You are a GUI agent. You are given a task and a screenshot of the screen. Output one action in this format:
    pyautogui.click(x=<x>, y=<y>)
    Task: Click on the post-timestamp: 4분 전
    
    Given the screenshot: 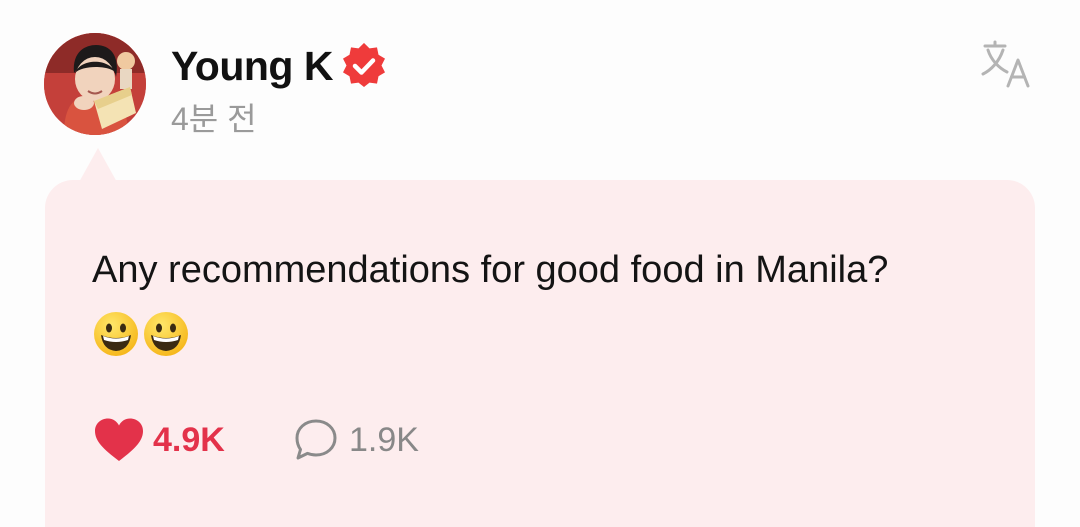 What is the action you would take?
    pyautogui.click(x=214, y=119)
    